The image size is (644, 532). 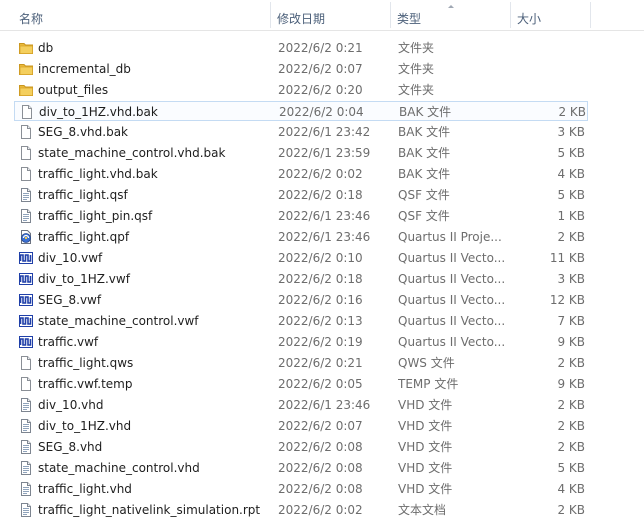 What do you see at coordinates (26, 258) in the screenshot?
I see `waveform-icon` at bounding box center [26, 258].